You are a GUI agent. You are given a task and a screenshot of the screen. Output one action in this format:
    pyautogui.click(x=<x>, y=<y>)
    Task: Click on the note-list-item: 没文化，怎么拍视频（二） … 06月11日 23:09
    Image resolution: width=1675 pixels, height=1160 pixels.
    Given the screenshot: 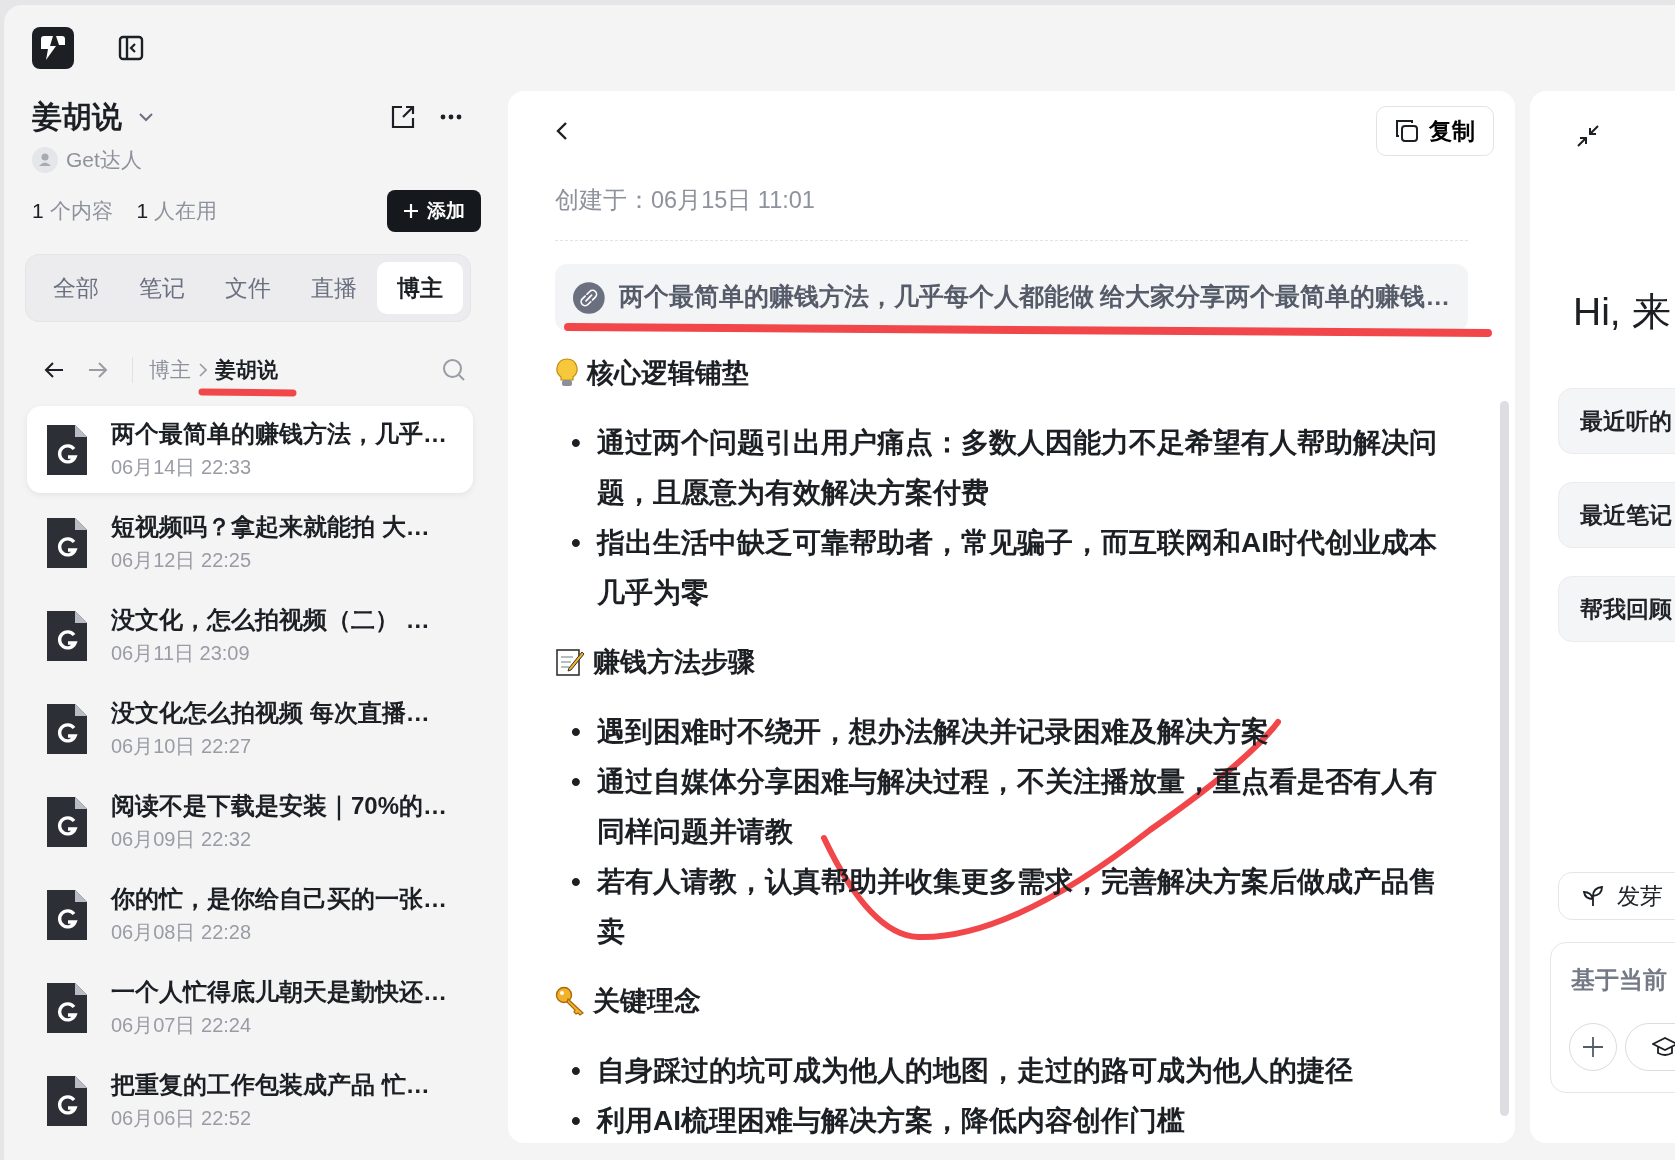 What is the action you would take?
    pyautogui.click(x=250, y=635)
    